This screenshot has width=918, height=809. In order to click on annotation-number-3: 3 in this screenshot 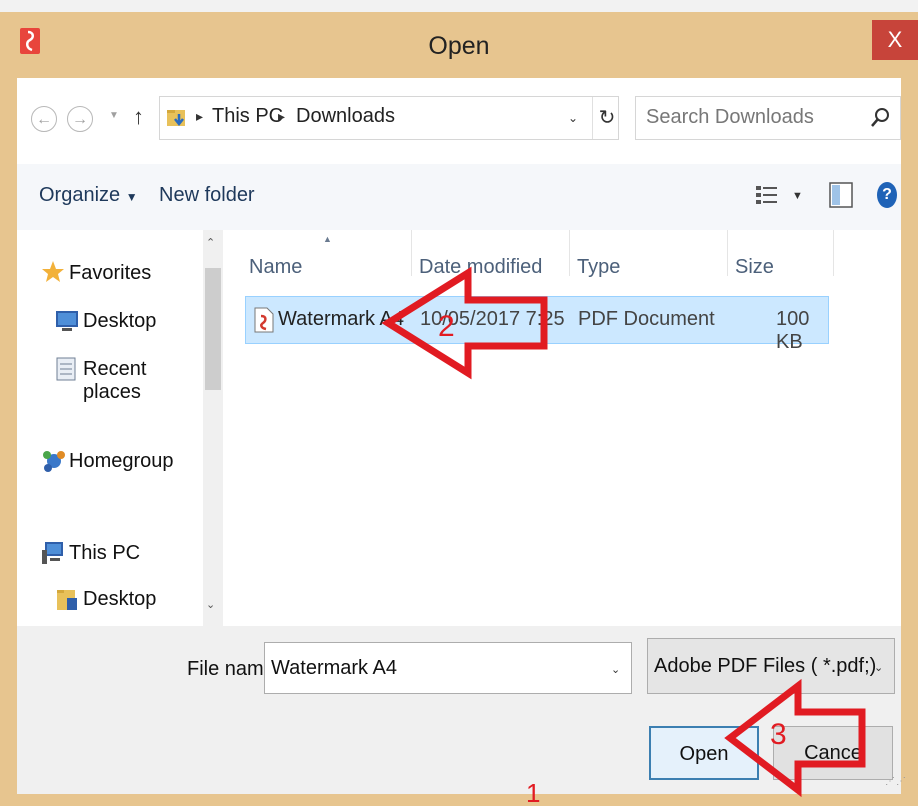, I will do `click(778, 734)`.